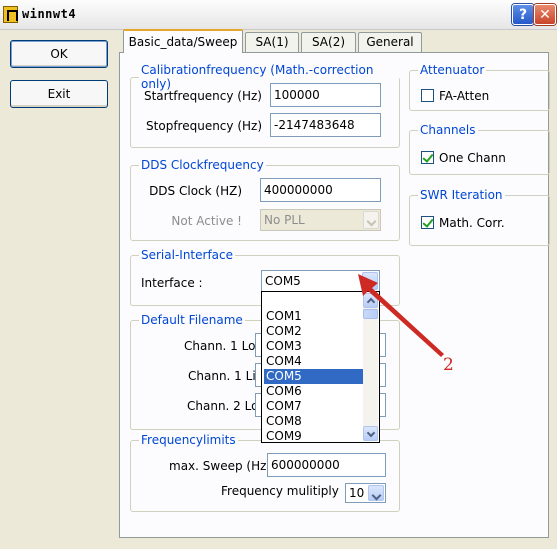  I want to click on freqlimits-legend: Frequencylimits, so click(188, 440).